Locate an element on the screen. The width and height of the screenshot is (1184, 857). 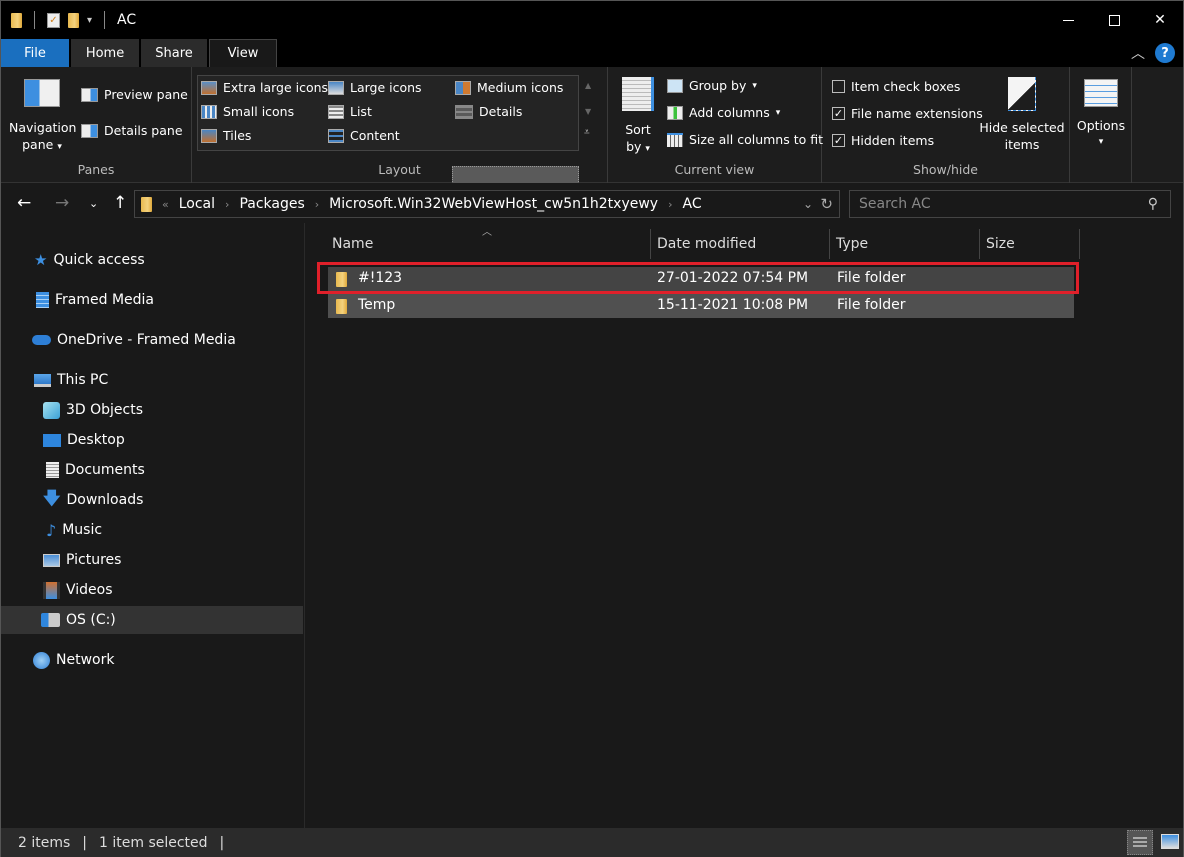
forward-arrow-icon: → is located at coordinates (62, 203).